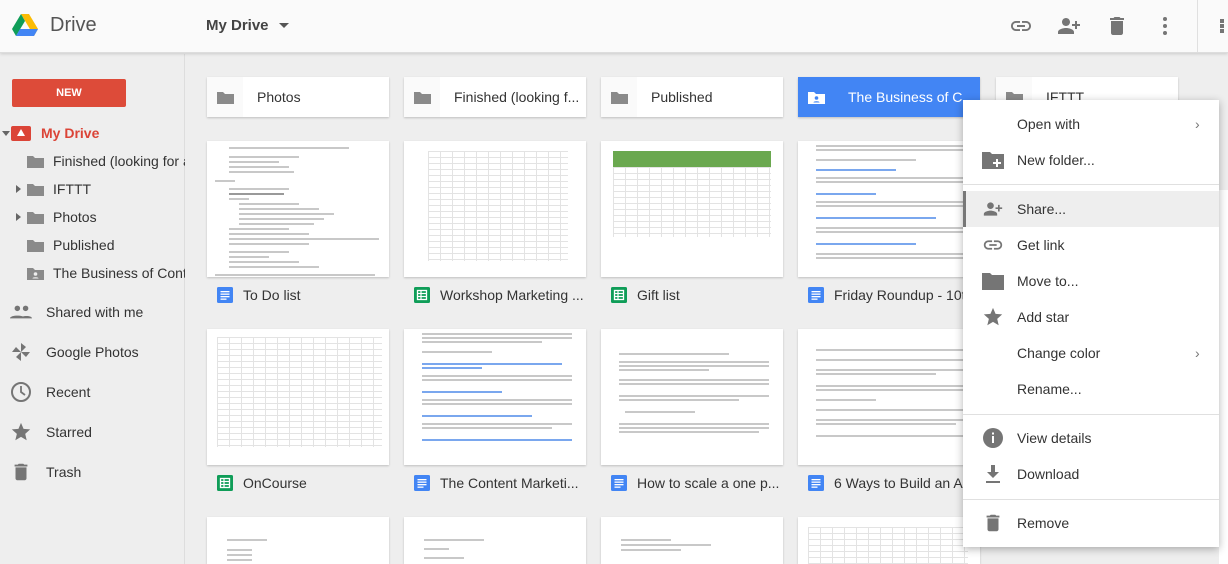 The width and height of the screenshot is (1228, 564). I want to click on location-label: My Drive, so click(237, 25).